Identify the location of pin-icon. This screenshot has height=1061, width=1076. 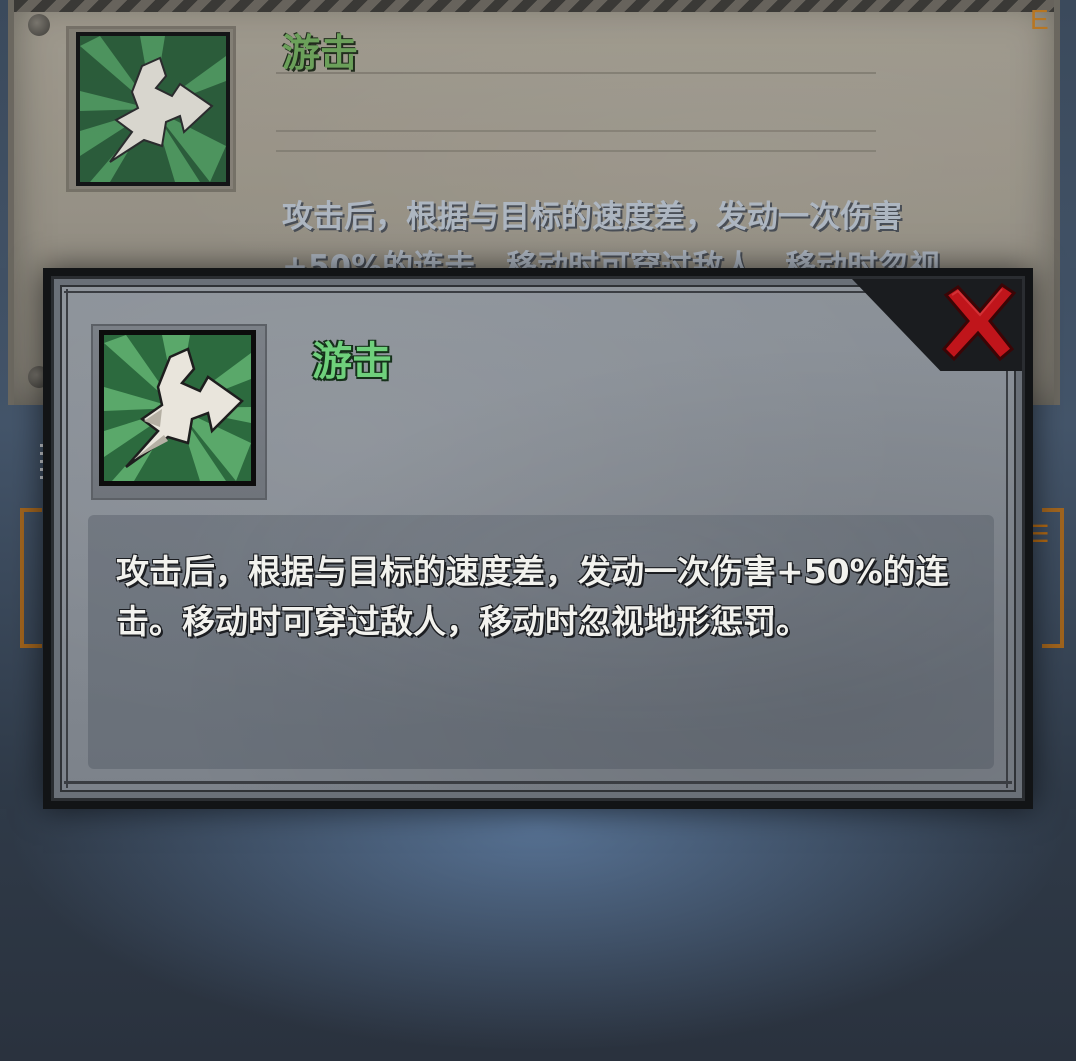
(39, 25).